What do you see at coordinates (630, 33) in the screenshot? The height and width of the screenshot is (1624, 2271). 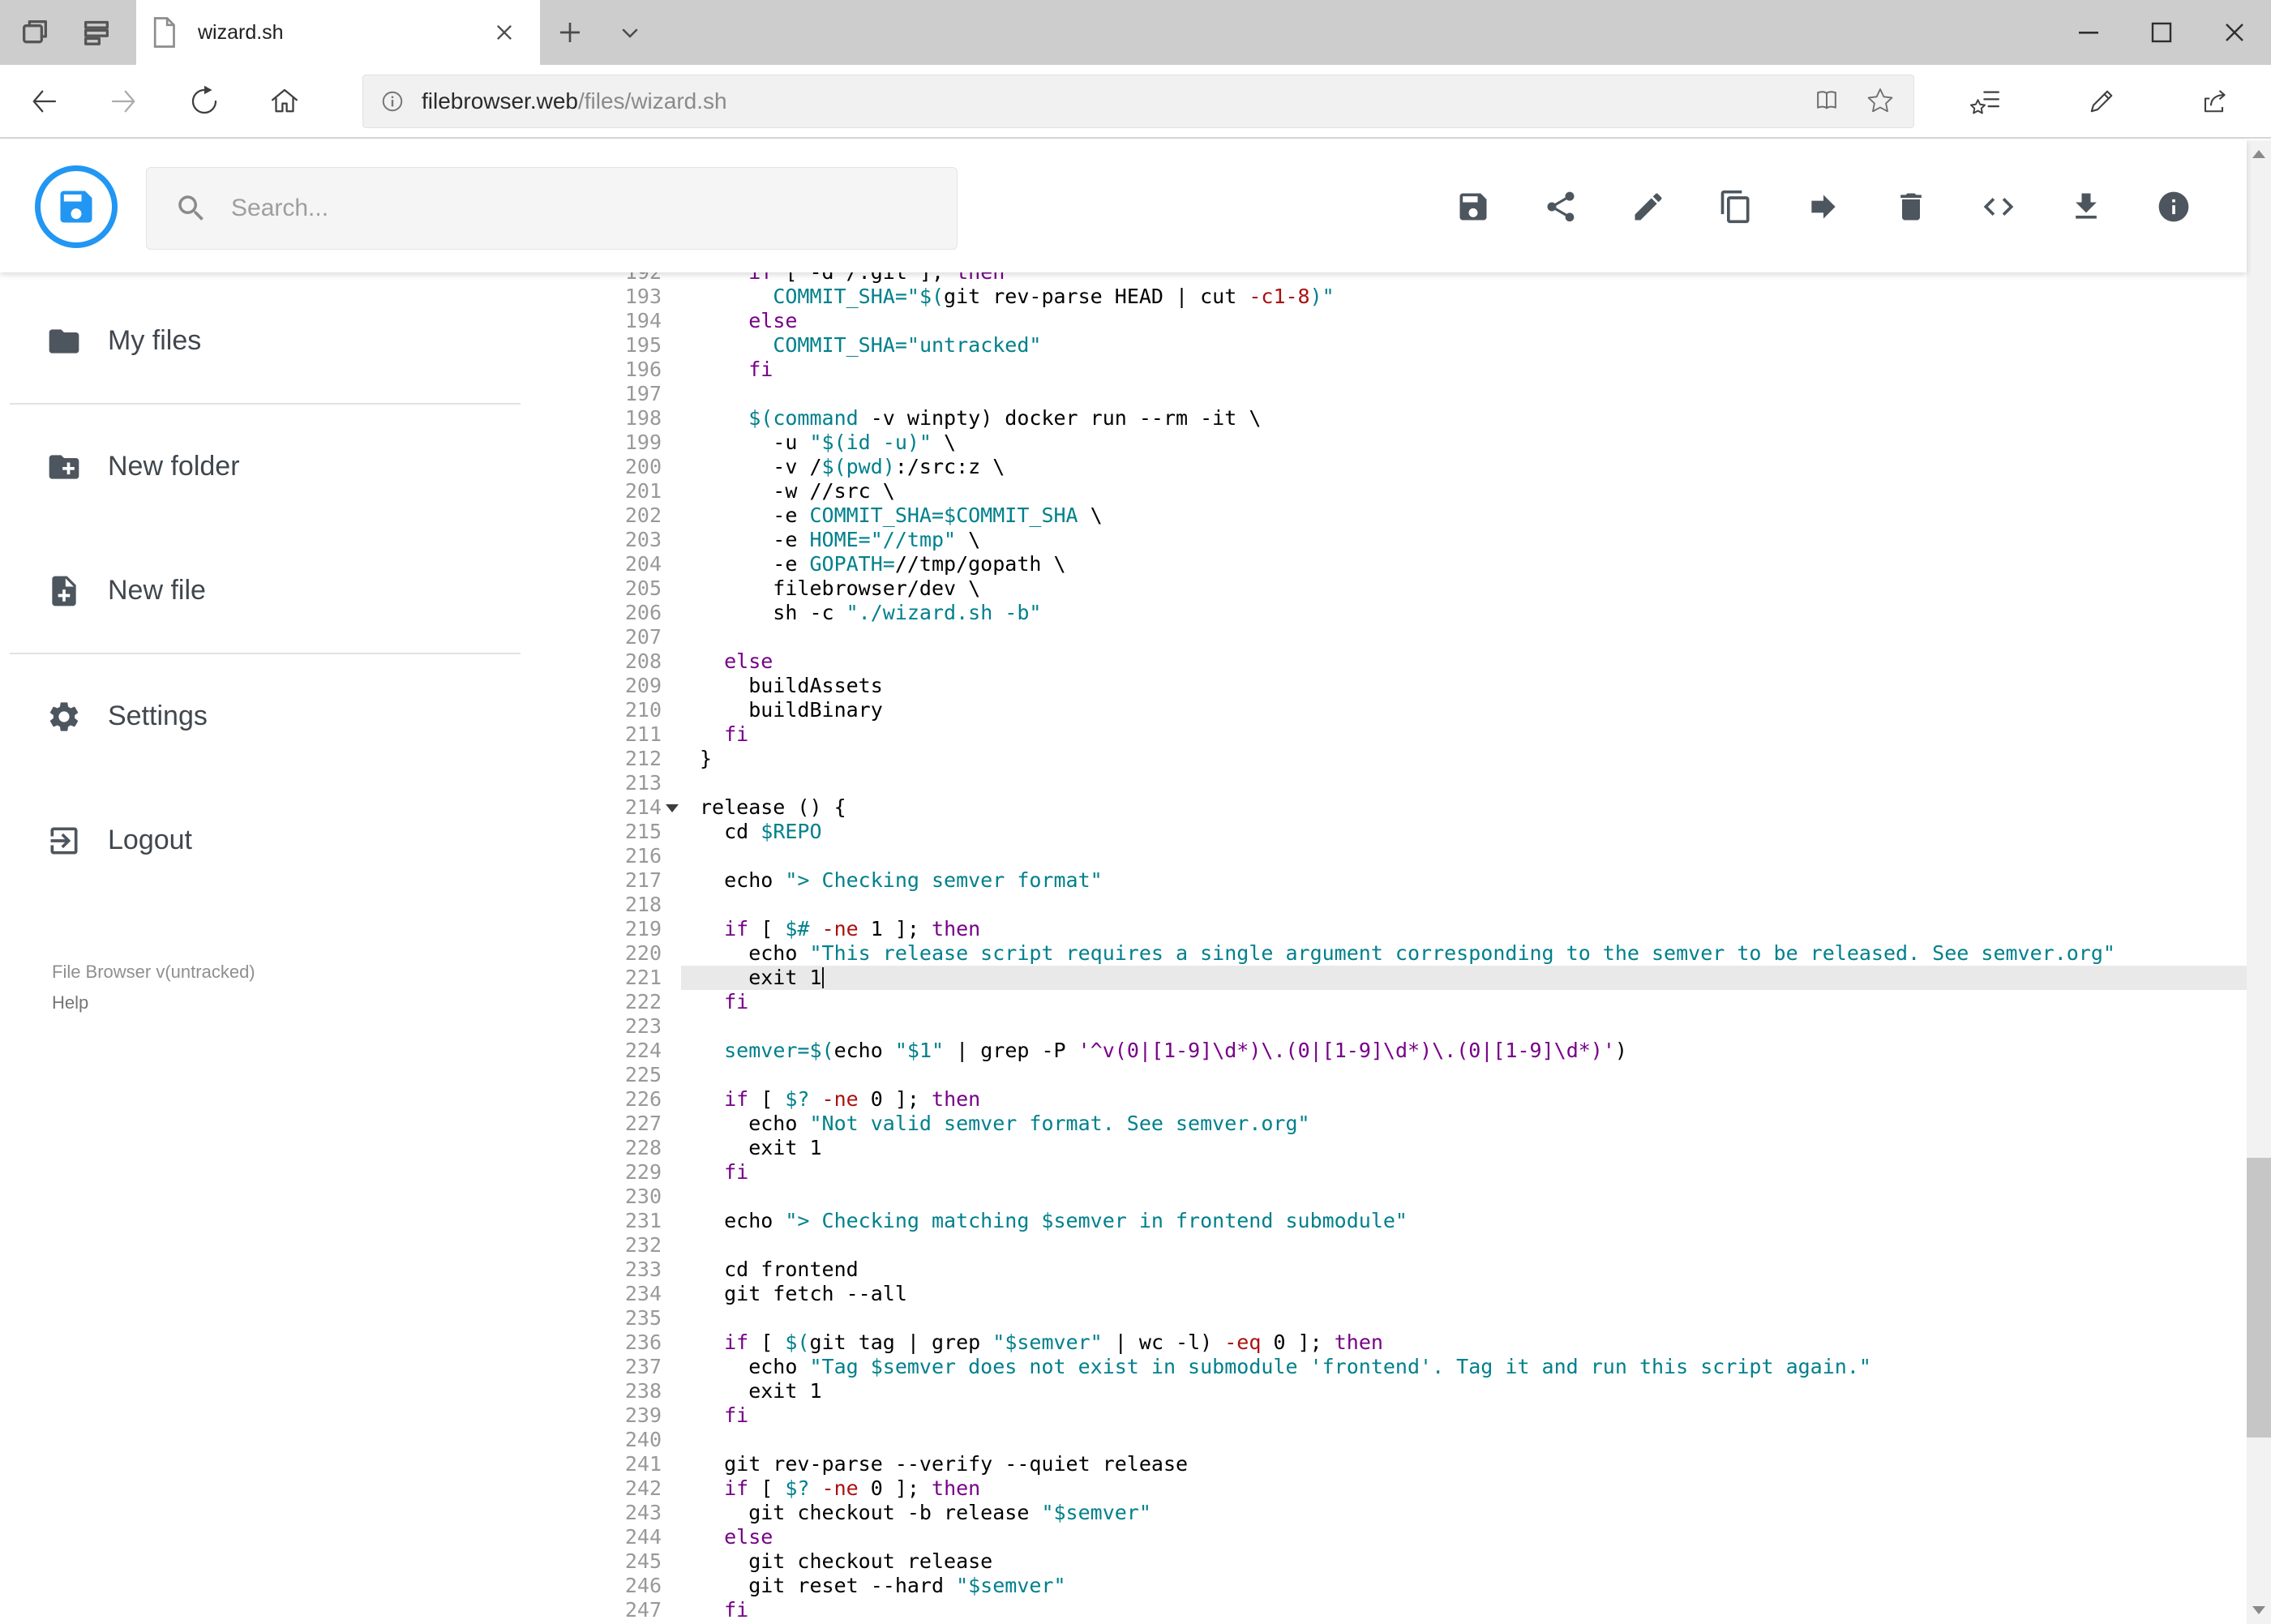 I see `tab-preview-chevron` at bounding box center [630, 33].